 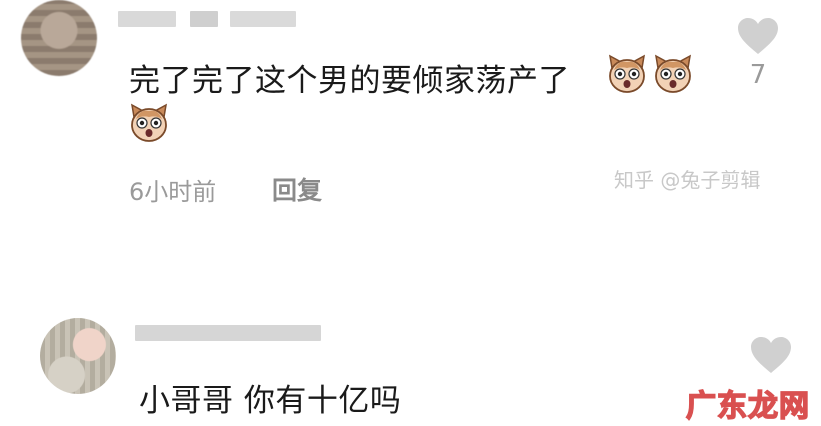 What do you see at coordinates (687, 180) in the screenshot?
I see `zhihu-watermark: 知乎 @兔子剪辑` at bounding box center [687, 180].